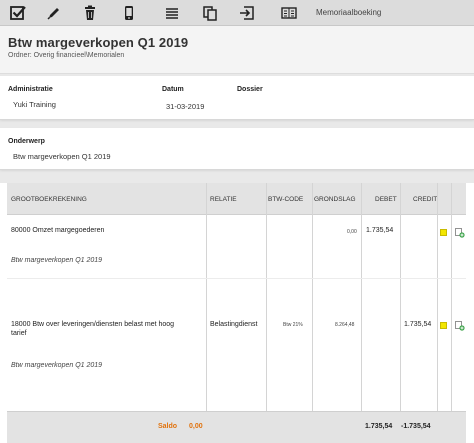  I want to click on dossier-label: Dossier, so click(250, 89).